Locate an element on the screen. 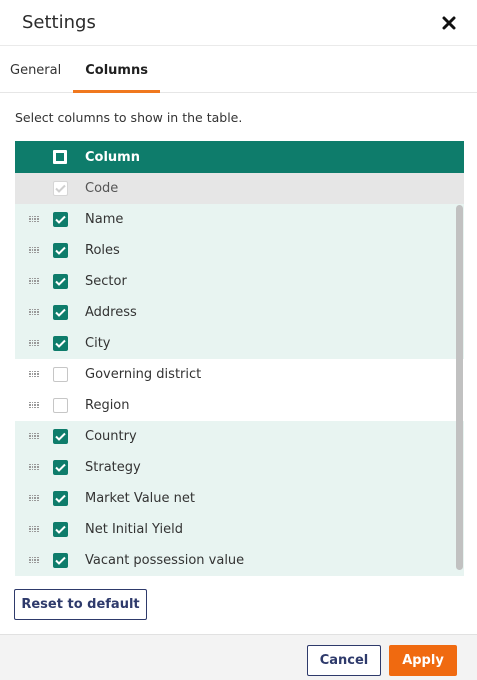  column-label: Region is located at coordinates (107, 405).